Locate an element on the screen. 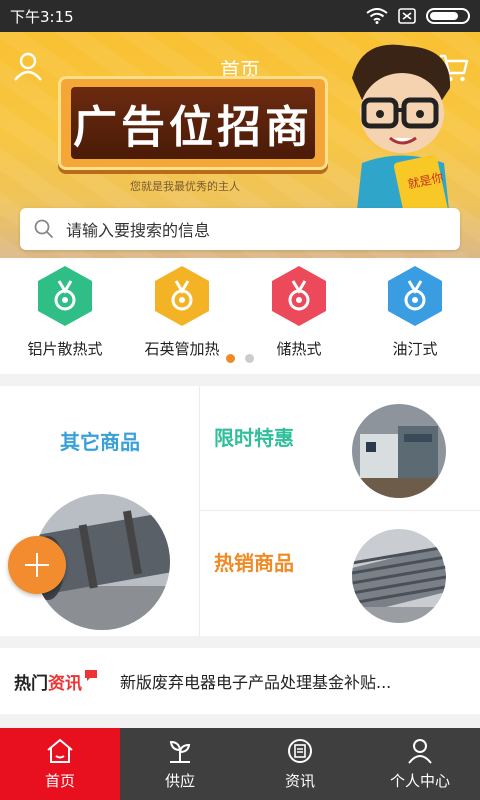 The width and height of the screenshot is (480, 800). hot-news-logo: 热门 资讯 is located at coordinates (56, 681).